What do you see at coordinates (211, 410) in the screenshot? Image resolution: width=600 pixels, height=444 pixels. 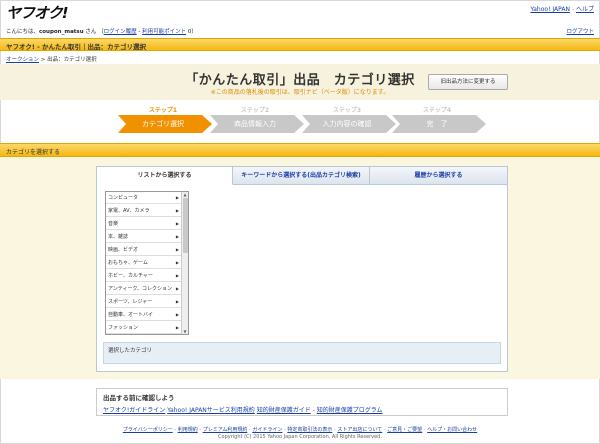 I see `terms-link: Yahoo! JAPANサービス利用規約` at bounding box center [211, 410].